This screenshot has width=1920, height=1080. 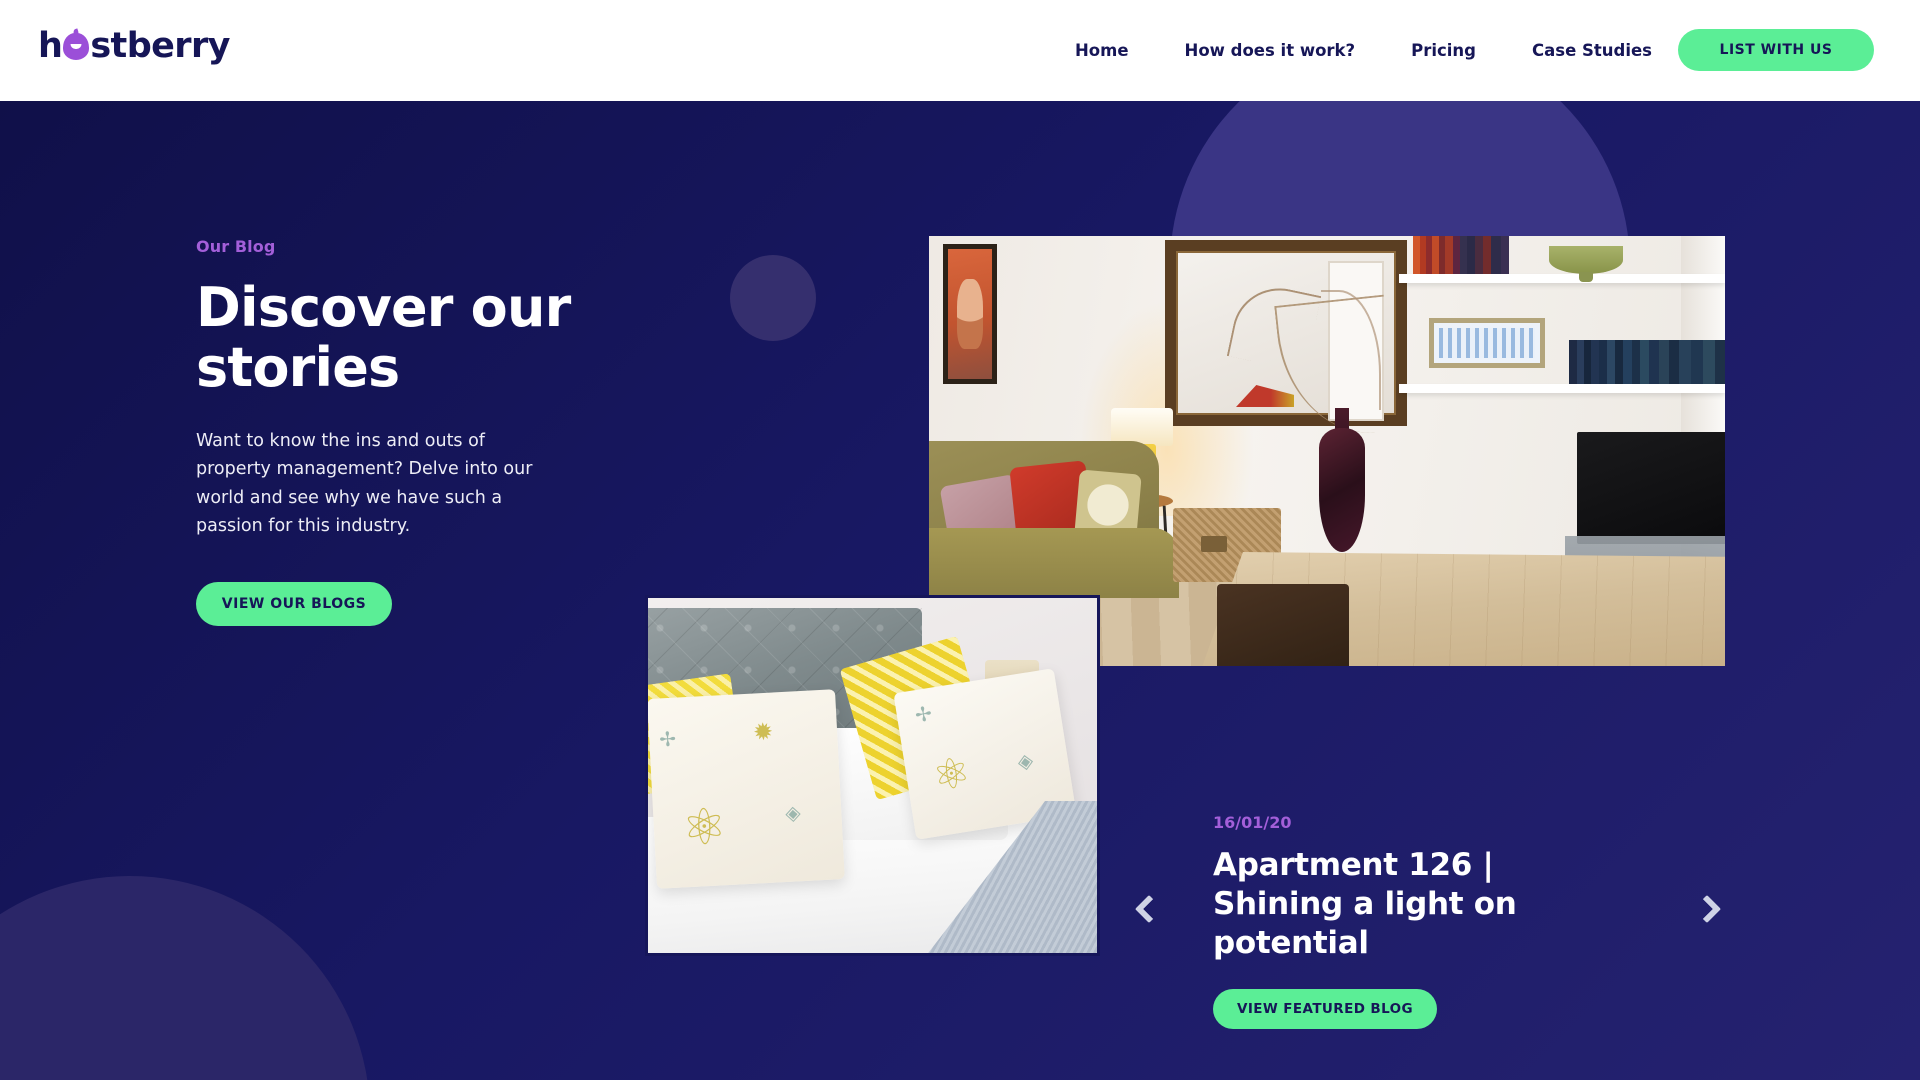 What do you see at coordinates (1461, 255) in the screenshot?
I see `books-upper` at bounding box center [1461, 255].